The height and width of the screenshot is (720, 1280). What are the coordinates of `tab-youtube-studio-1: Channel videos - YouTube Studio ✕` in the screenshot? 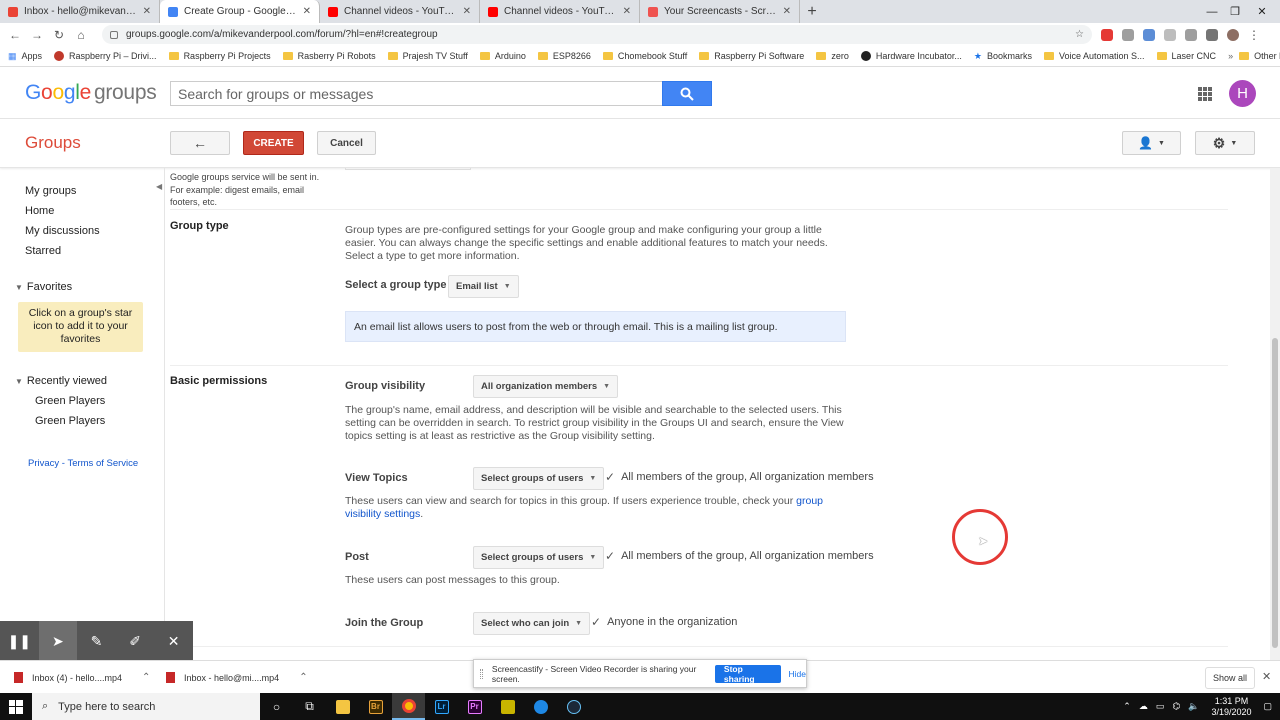 It's located at (400, 11).